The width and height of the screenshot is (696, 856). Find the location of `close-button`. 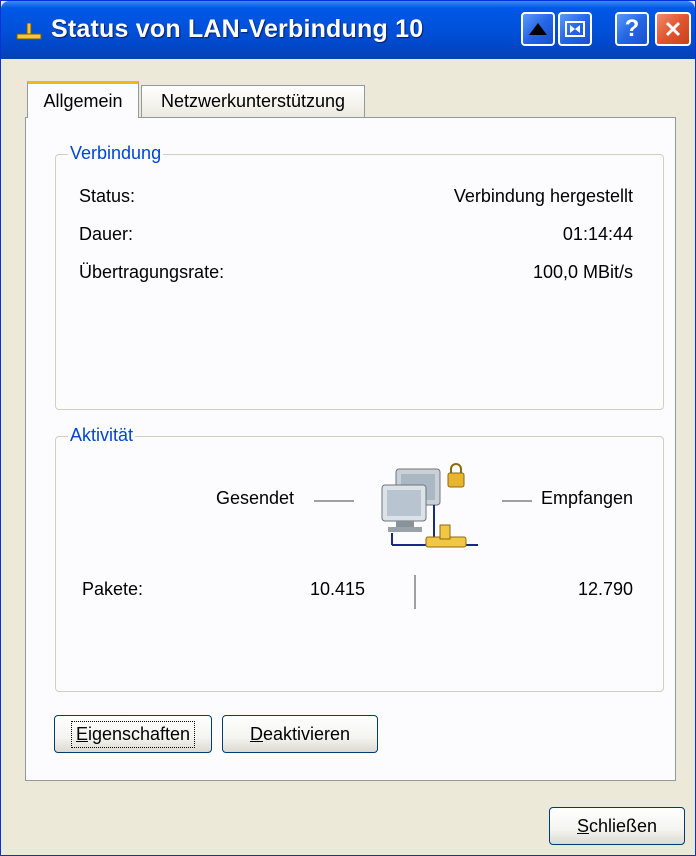

close-button is located at coordinates (673, 29).